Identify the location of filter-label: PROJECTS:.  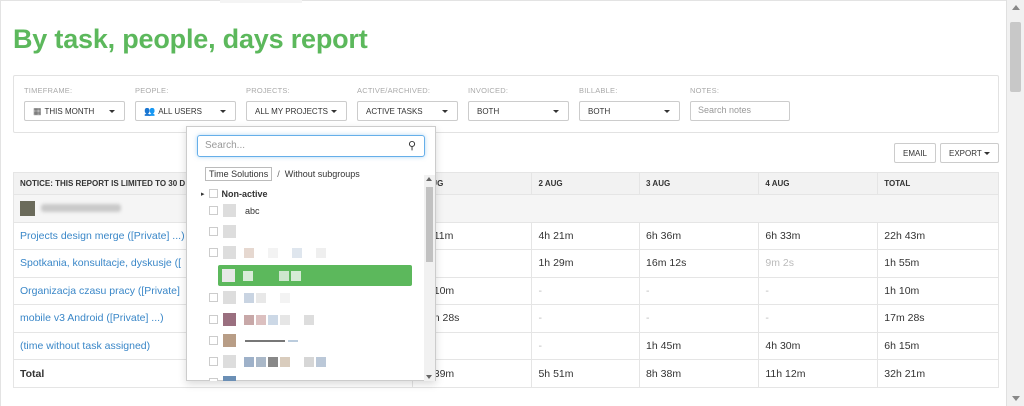
(268, 90).